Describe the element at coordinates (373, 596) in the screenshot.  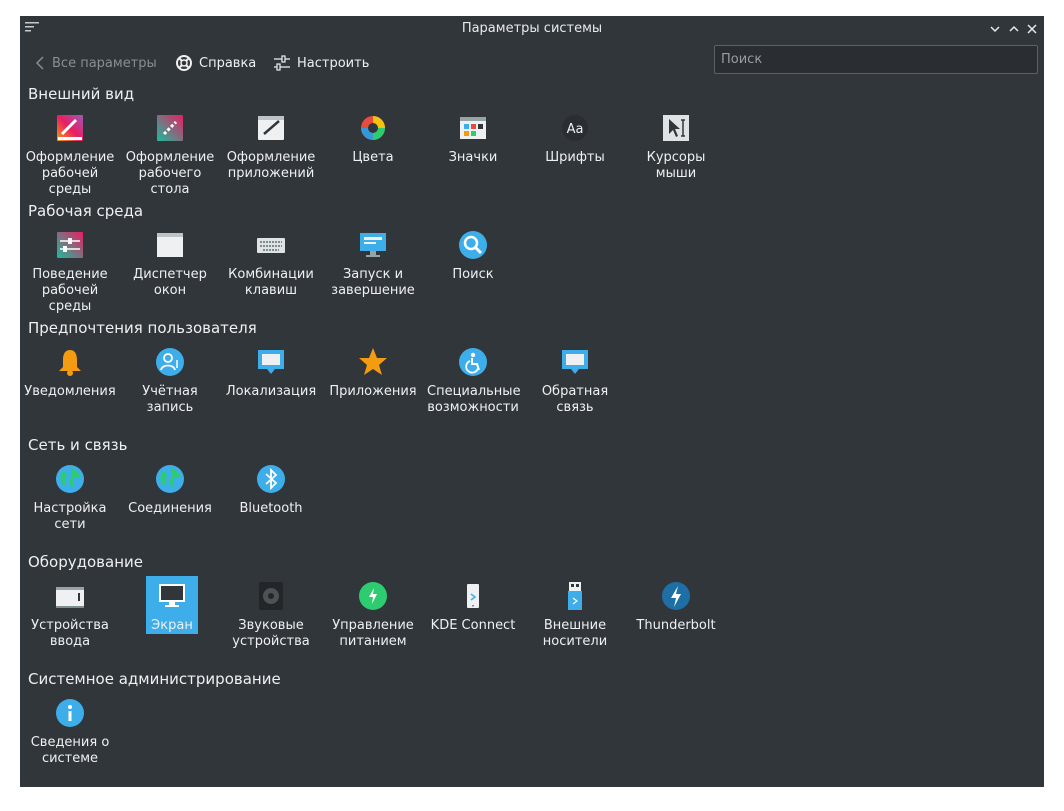
I see `power-icon` at that location.